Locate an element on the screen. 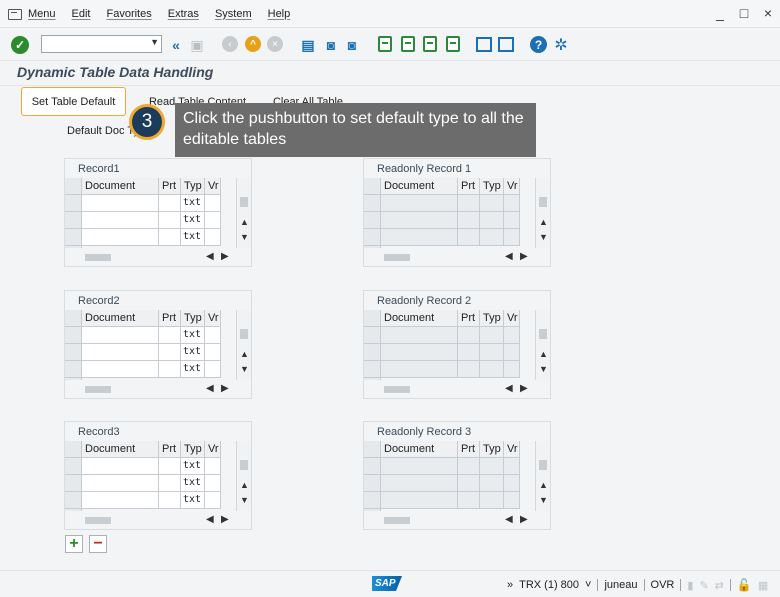  maximize-icon: □ is located at coordinates (744, 13).